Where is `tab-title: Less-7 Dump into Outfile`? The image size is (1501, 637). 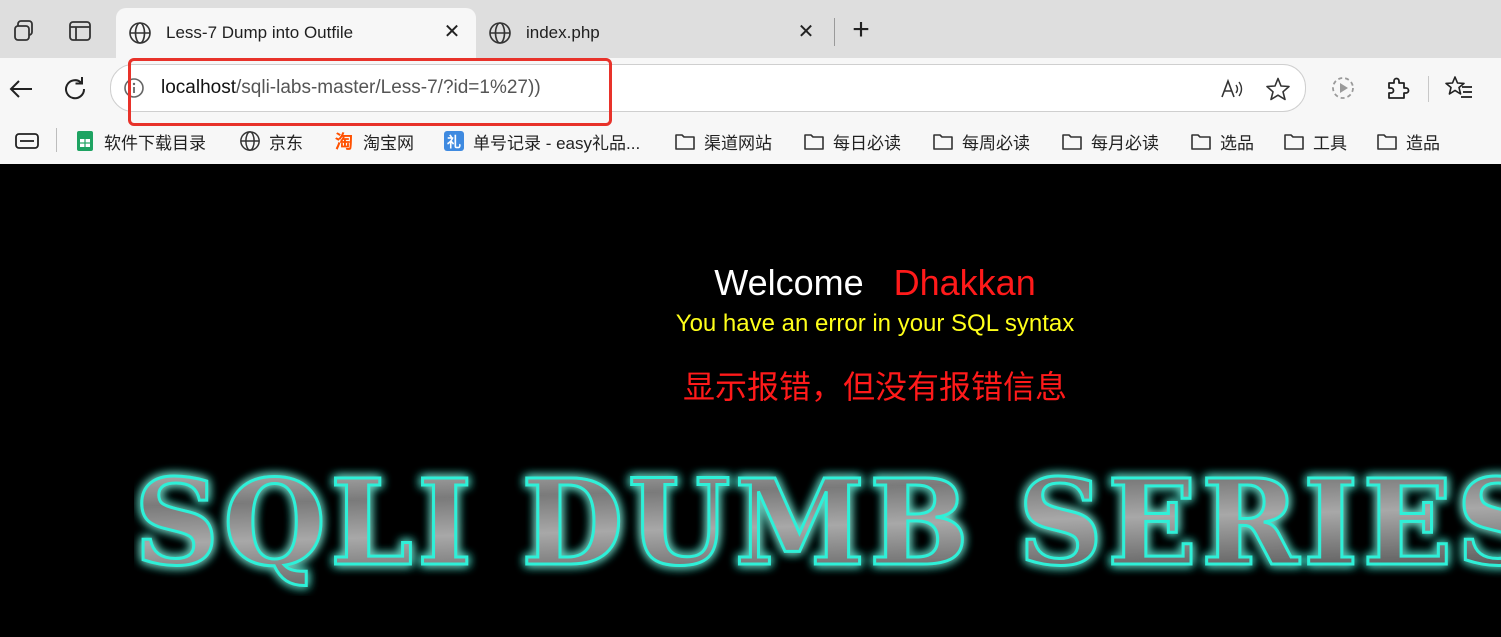
tab-title: Less-7 Dump into Outfile is located at coordinates (260, 32).